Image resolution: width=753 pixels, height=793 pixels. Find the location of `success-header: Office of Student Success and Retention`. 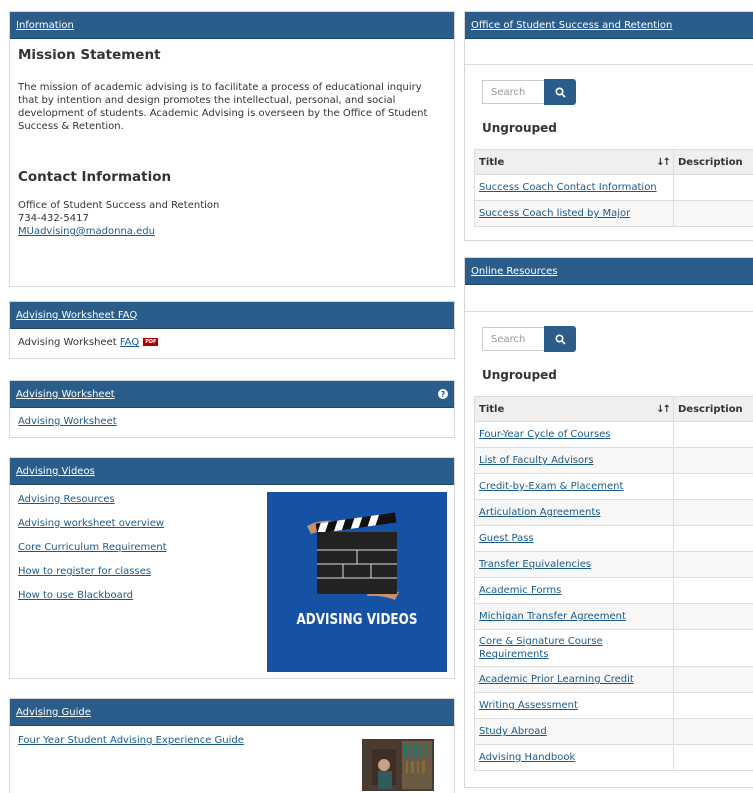

success-header: Office of Student Success and Retention is located at coordinates (609, 25).